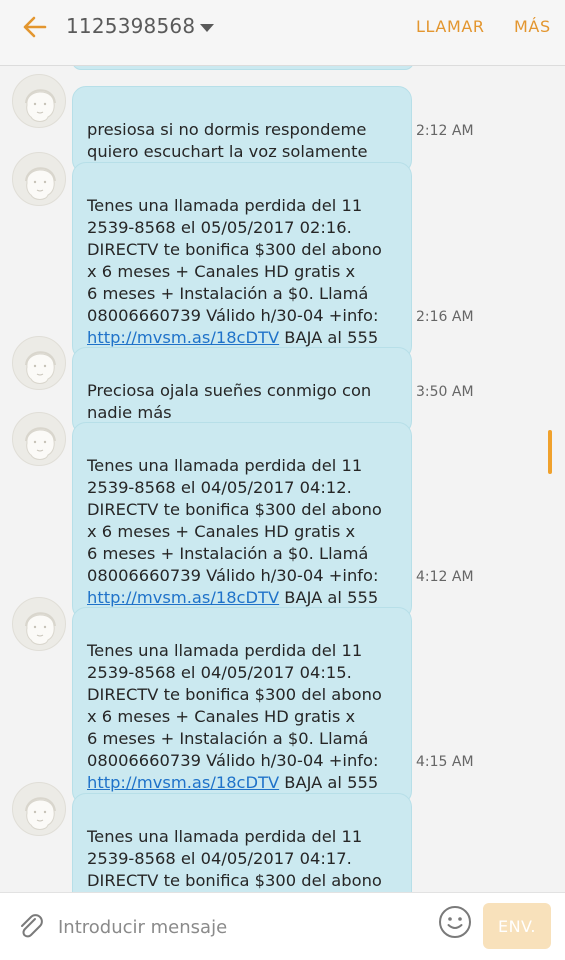 This screenshot has width=565, height=960. What do you see at coordinates (445, 577) in the screenshot?
I see `message-time: 4:12 AM` at bounding box center [445, 577].